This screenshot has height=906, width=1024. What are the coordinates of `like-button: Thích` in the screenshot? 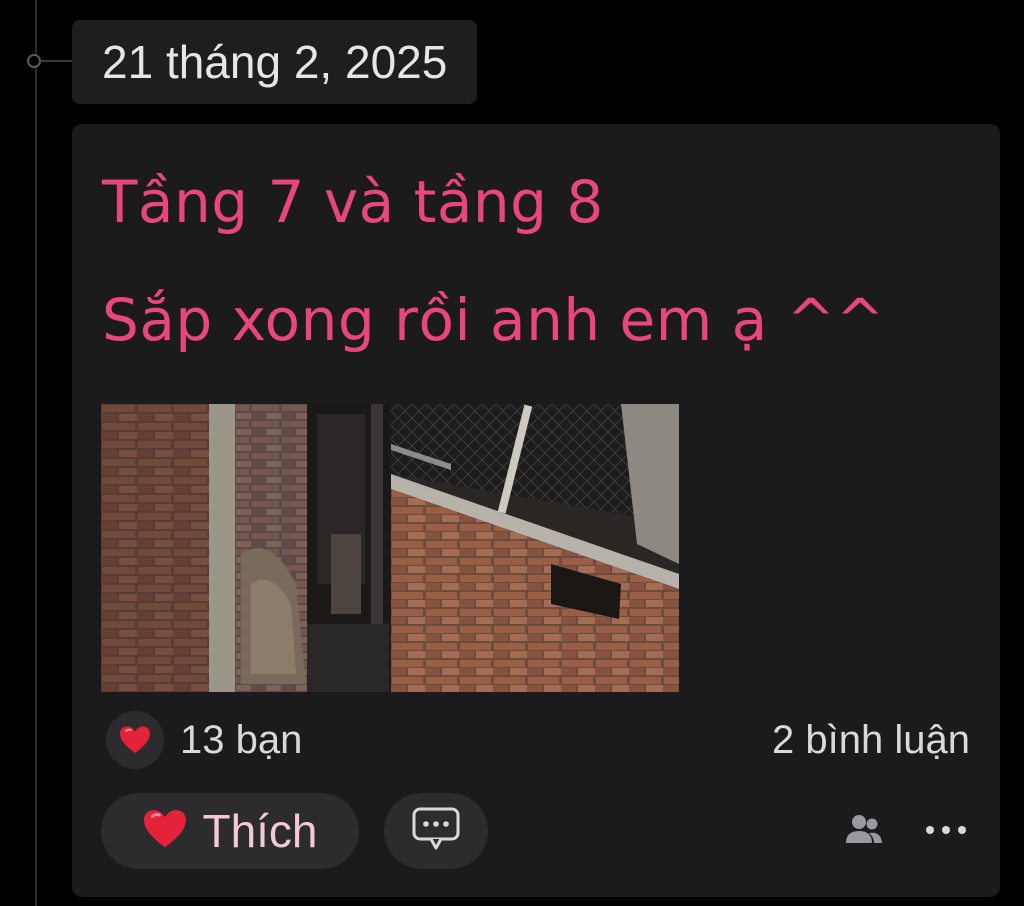 It's located at (230, 831).